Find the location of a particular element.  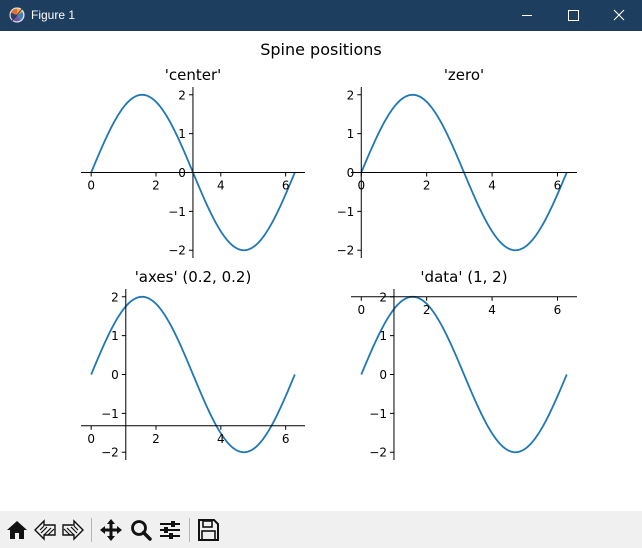

subplot-axes-0.2: 'axes' (0.2, 0.2) 0 2 4 6 −2 −1 0 1 2 is located at coordinates (193, 364).